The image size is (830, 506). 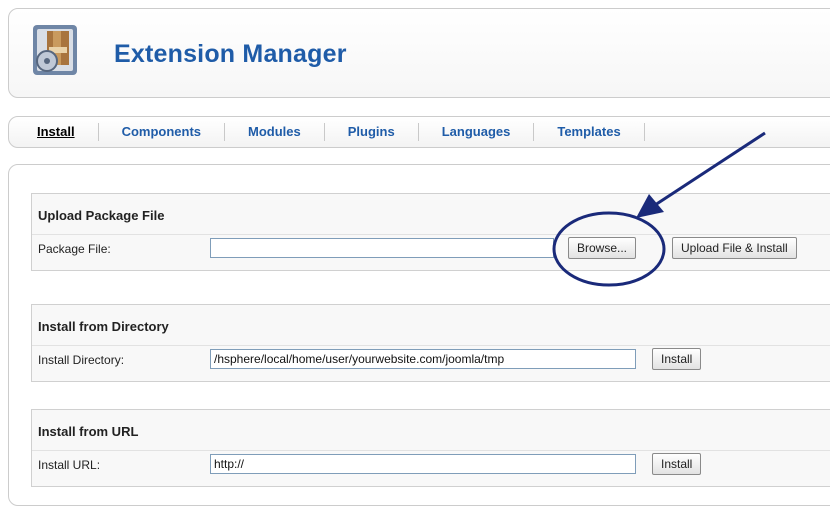 I want to click on package-file-label: Package File:, so click(x=74, y=249).